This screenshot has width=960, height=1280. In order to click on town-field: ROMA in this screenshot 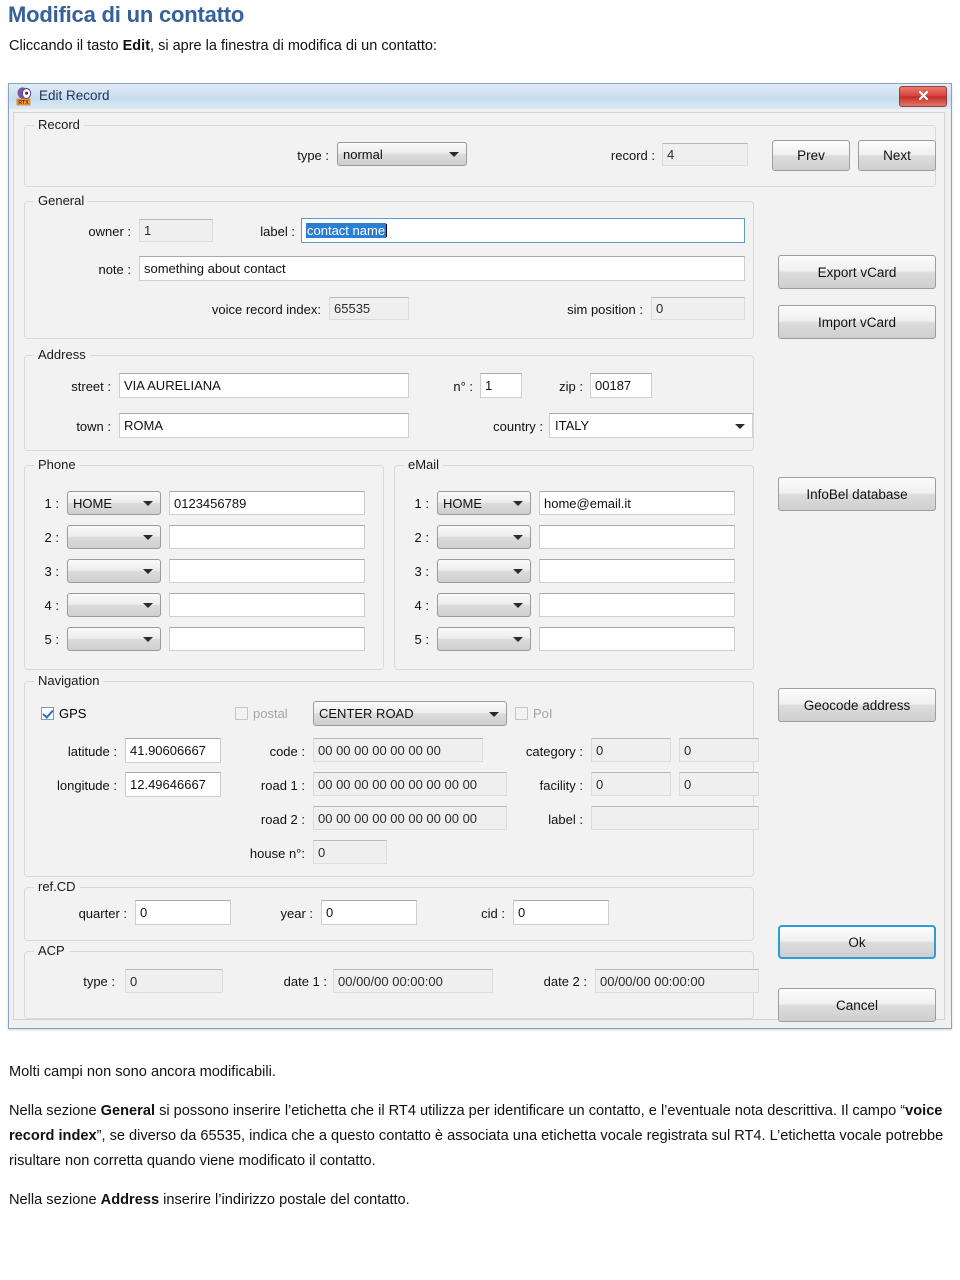, I will do `click(264, 425)`.